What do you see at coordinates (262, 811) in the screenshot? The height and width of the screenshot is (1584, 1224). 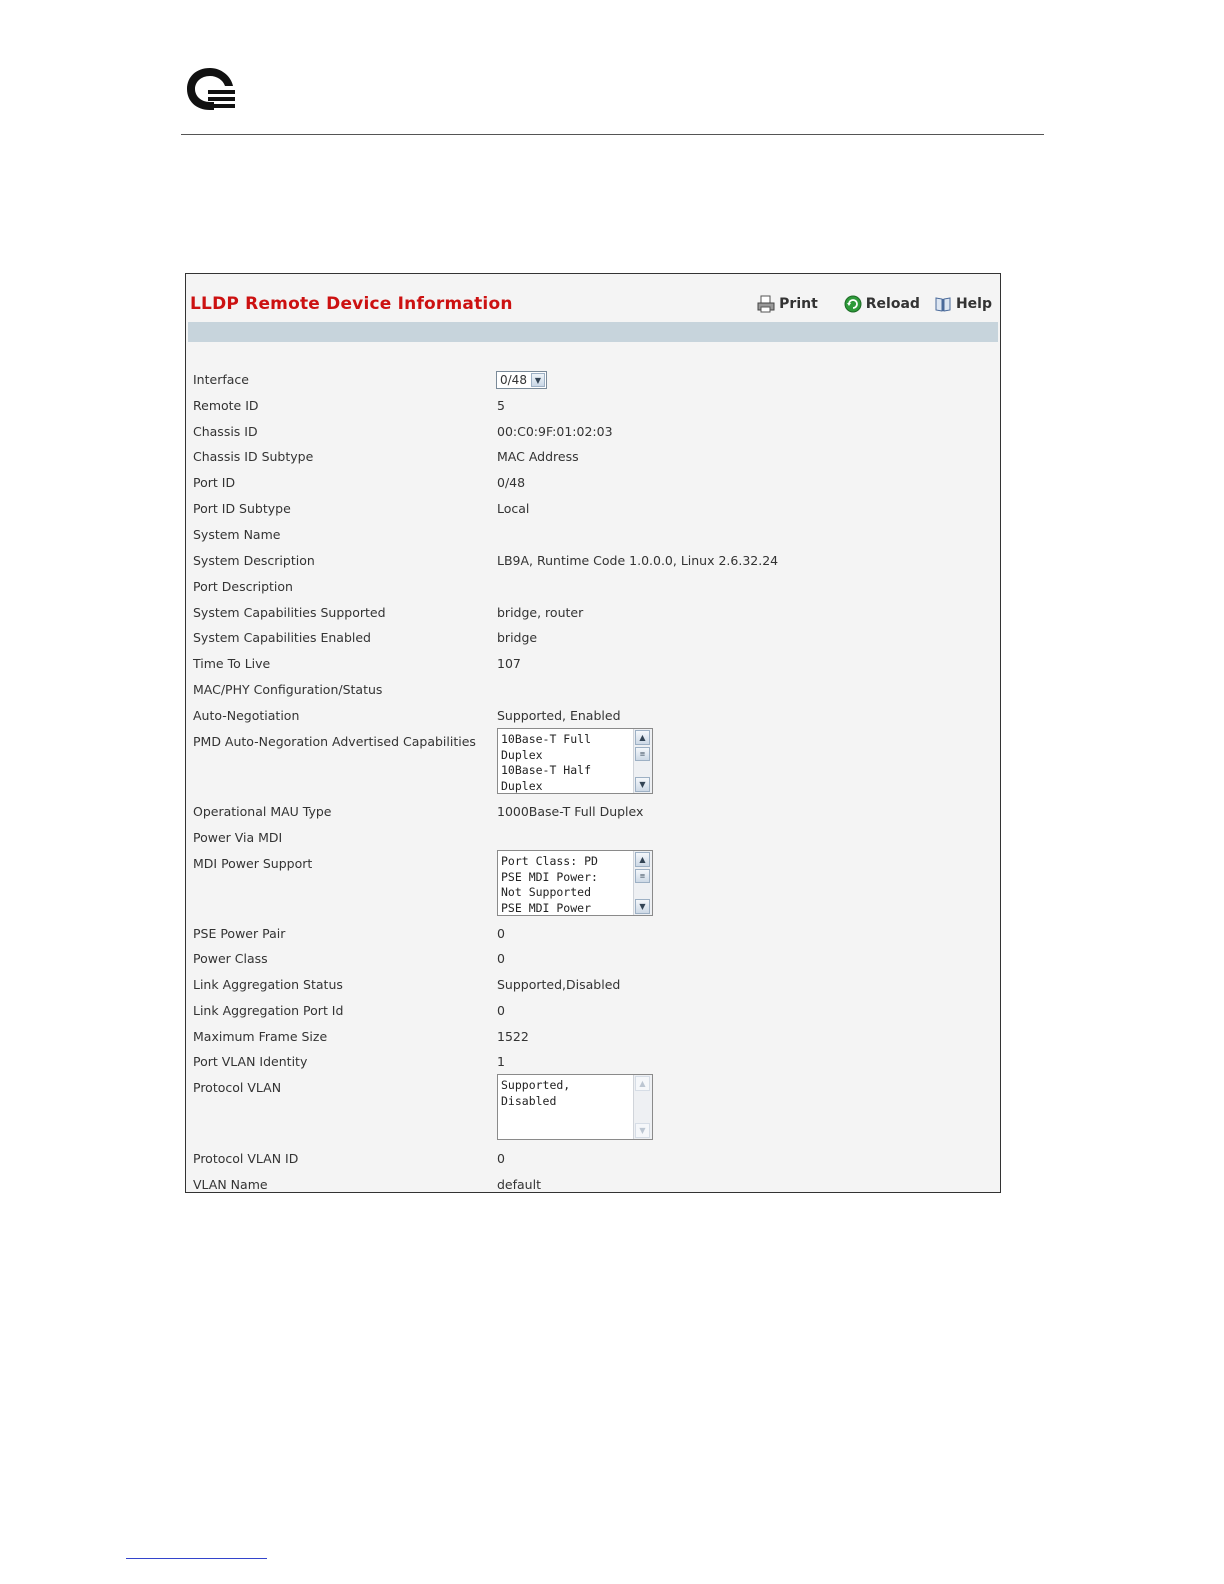 I see `mau-type-label: Operational MAU Type` at bounding box center [262, 811].